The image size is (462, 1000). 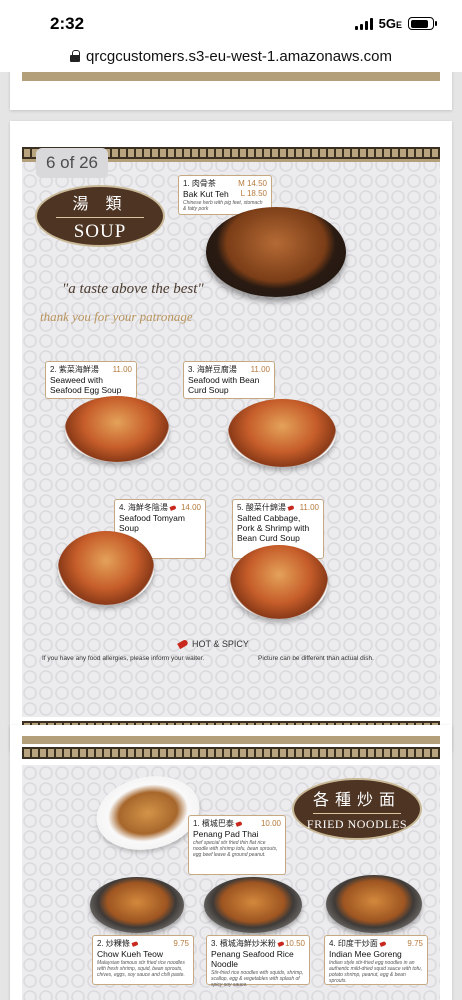 What do you see at coordinates (390, 23) in the screenshot?
I see `network-type: 5GE` at bounding box center [390, 23].